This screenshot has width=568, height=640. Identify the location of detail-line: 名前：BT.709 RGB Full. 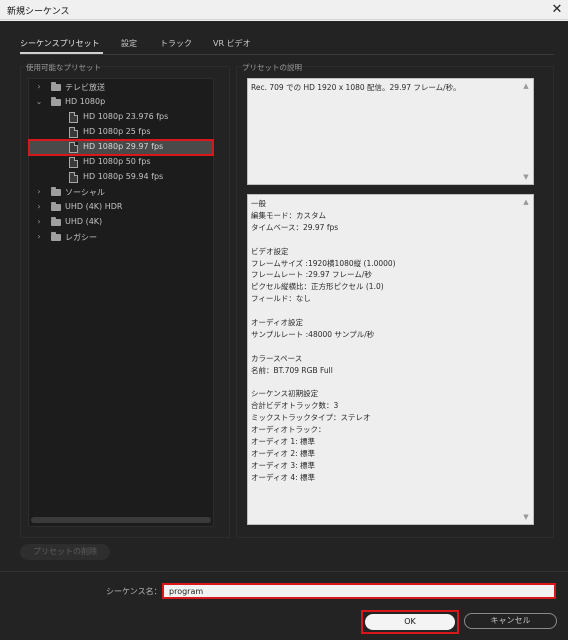
(292, 370).